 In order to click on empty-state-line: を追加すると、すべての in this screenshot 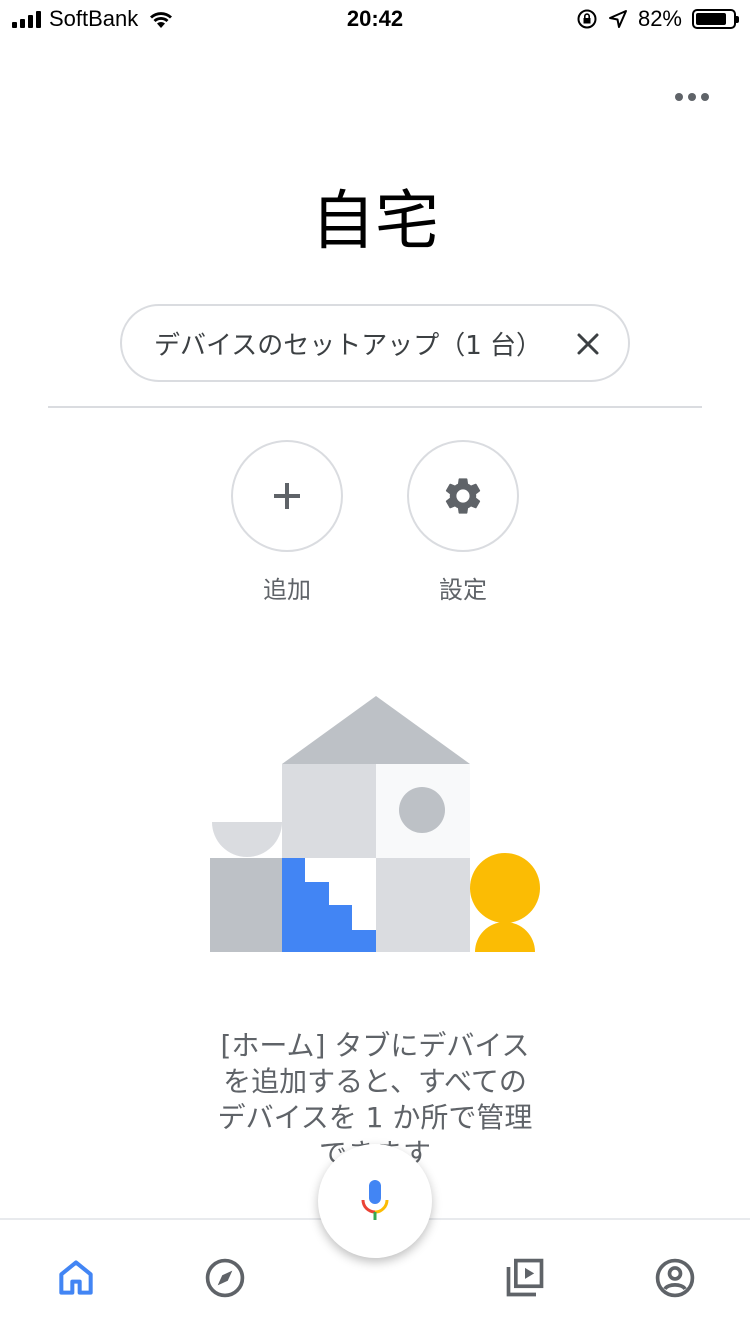, I will do `click(375, 1081)`.